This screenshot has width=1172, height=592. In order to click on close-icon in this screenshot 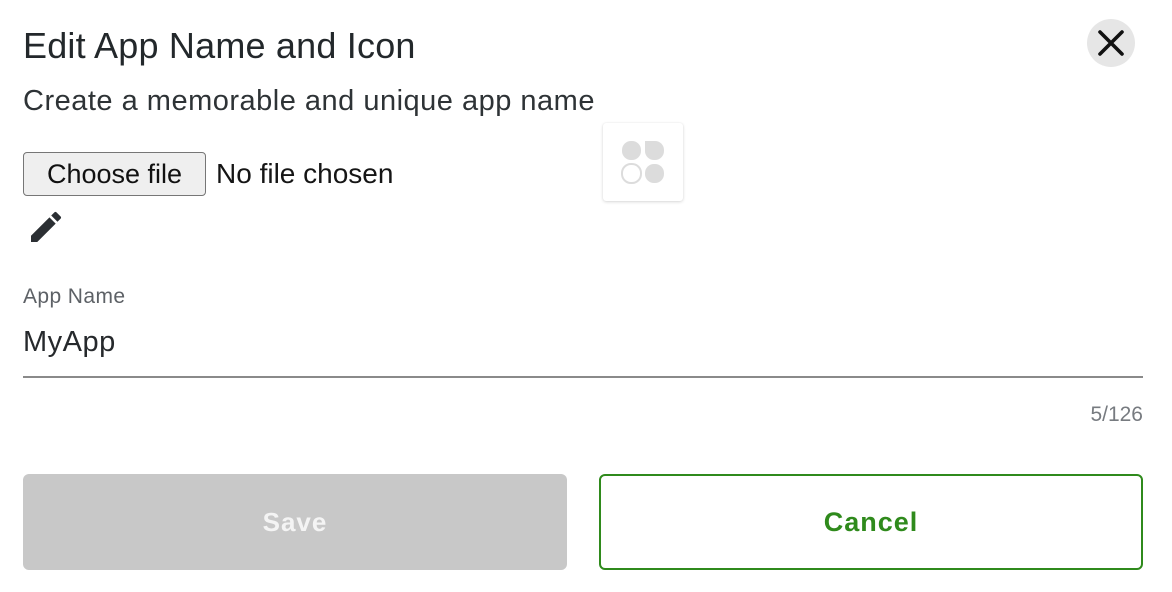, I will do `click(1111, 43)`.